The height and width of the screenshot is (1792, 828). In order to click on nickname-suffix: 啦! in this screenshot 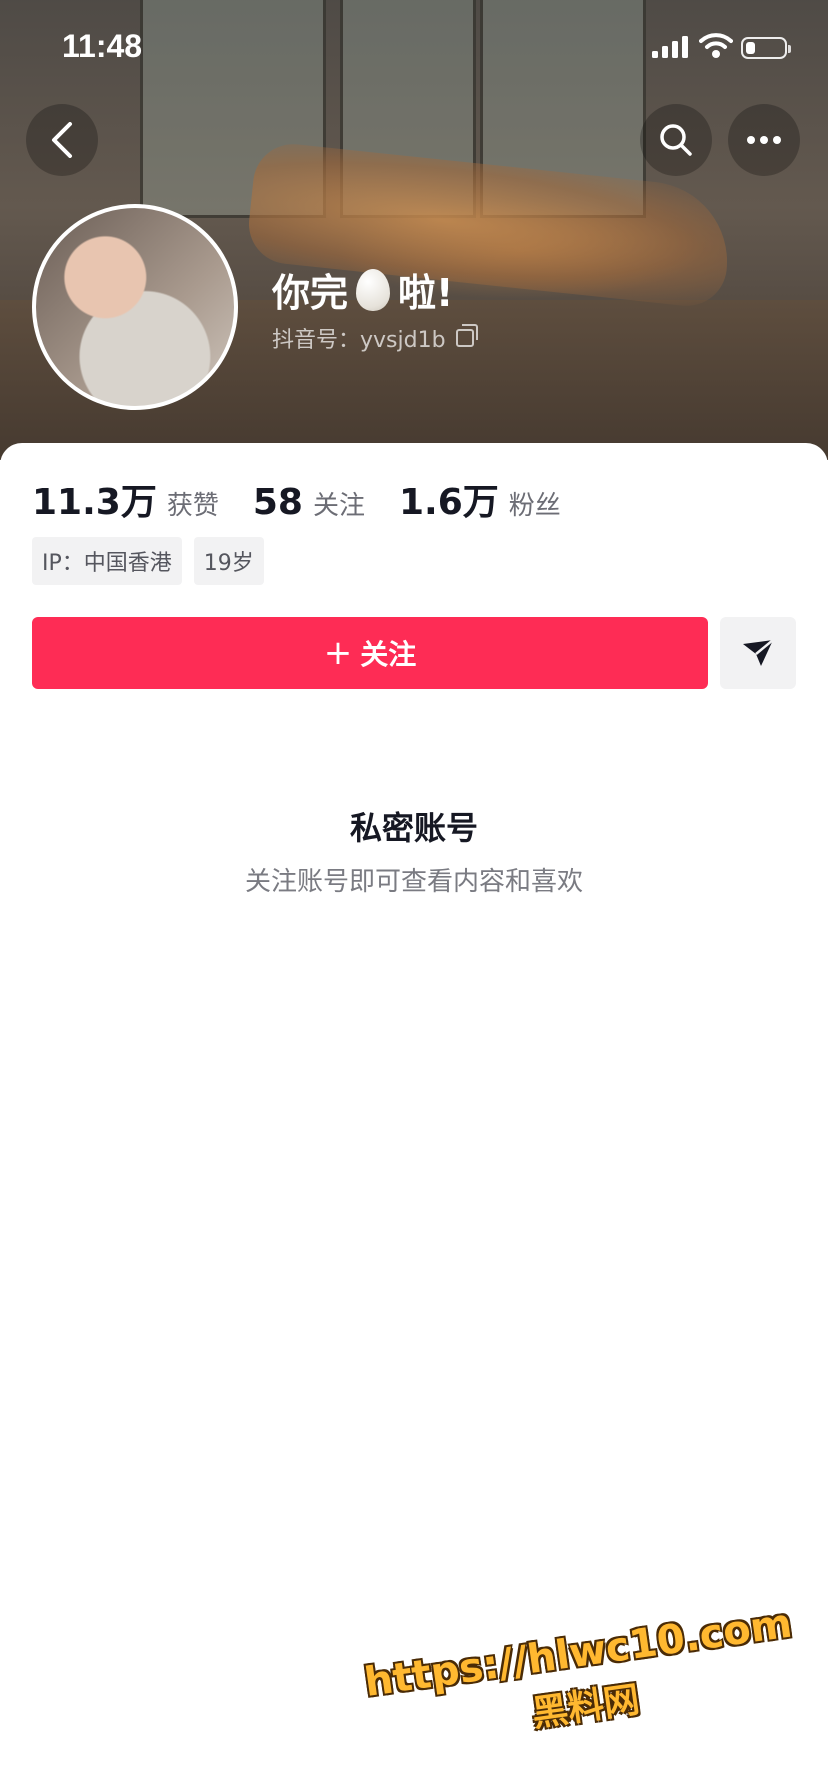, I will do `click(426, 293)`.